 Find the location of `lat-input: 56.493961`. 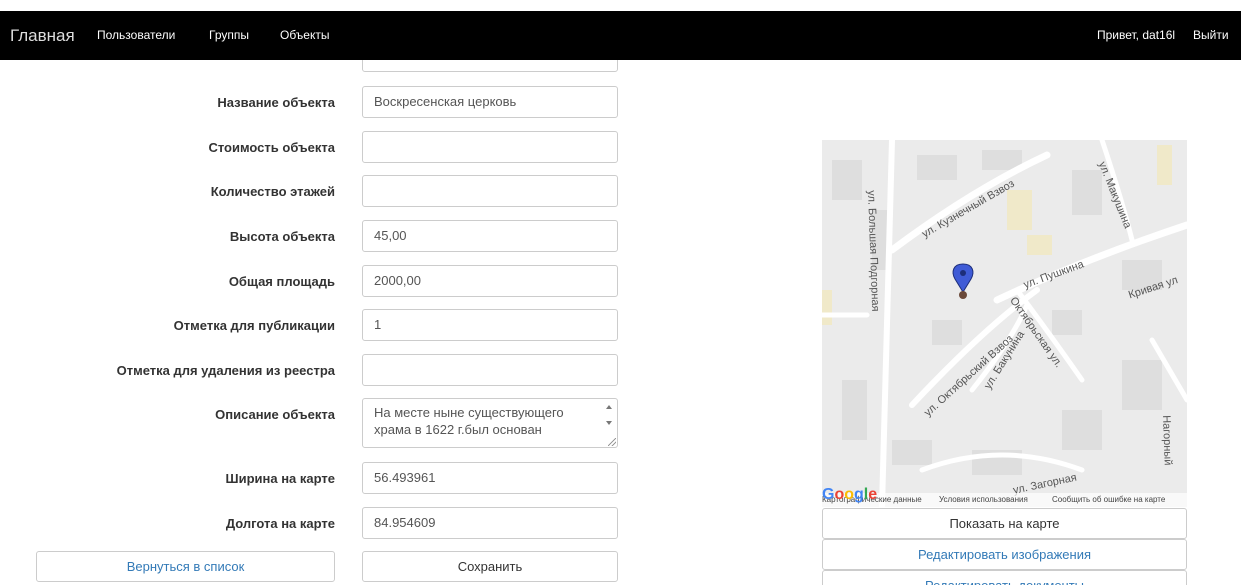

lat-input: 56.493961 is located at coordinates (490, 478).